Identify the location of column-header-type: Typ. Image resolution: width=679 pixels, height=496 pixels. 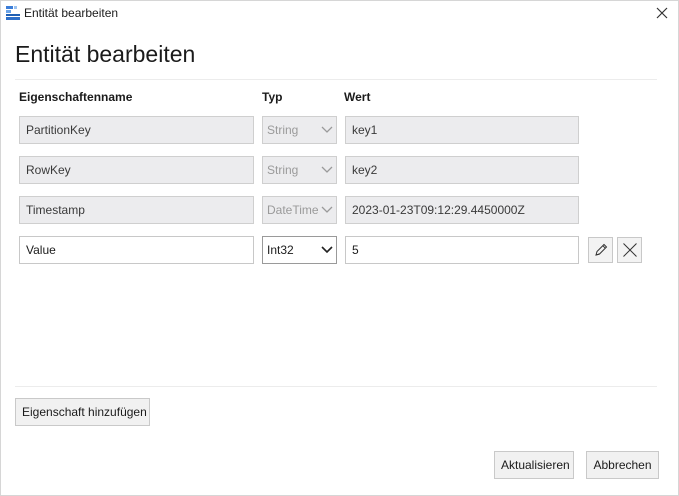
(272, 97).